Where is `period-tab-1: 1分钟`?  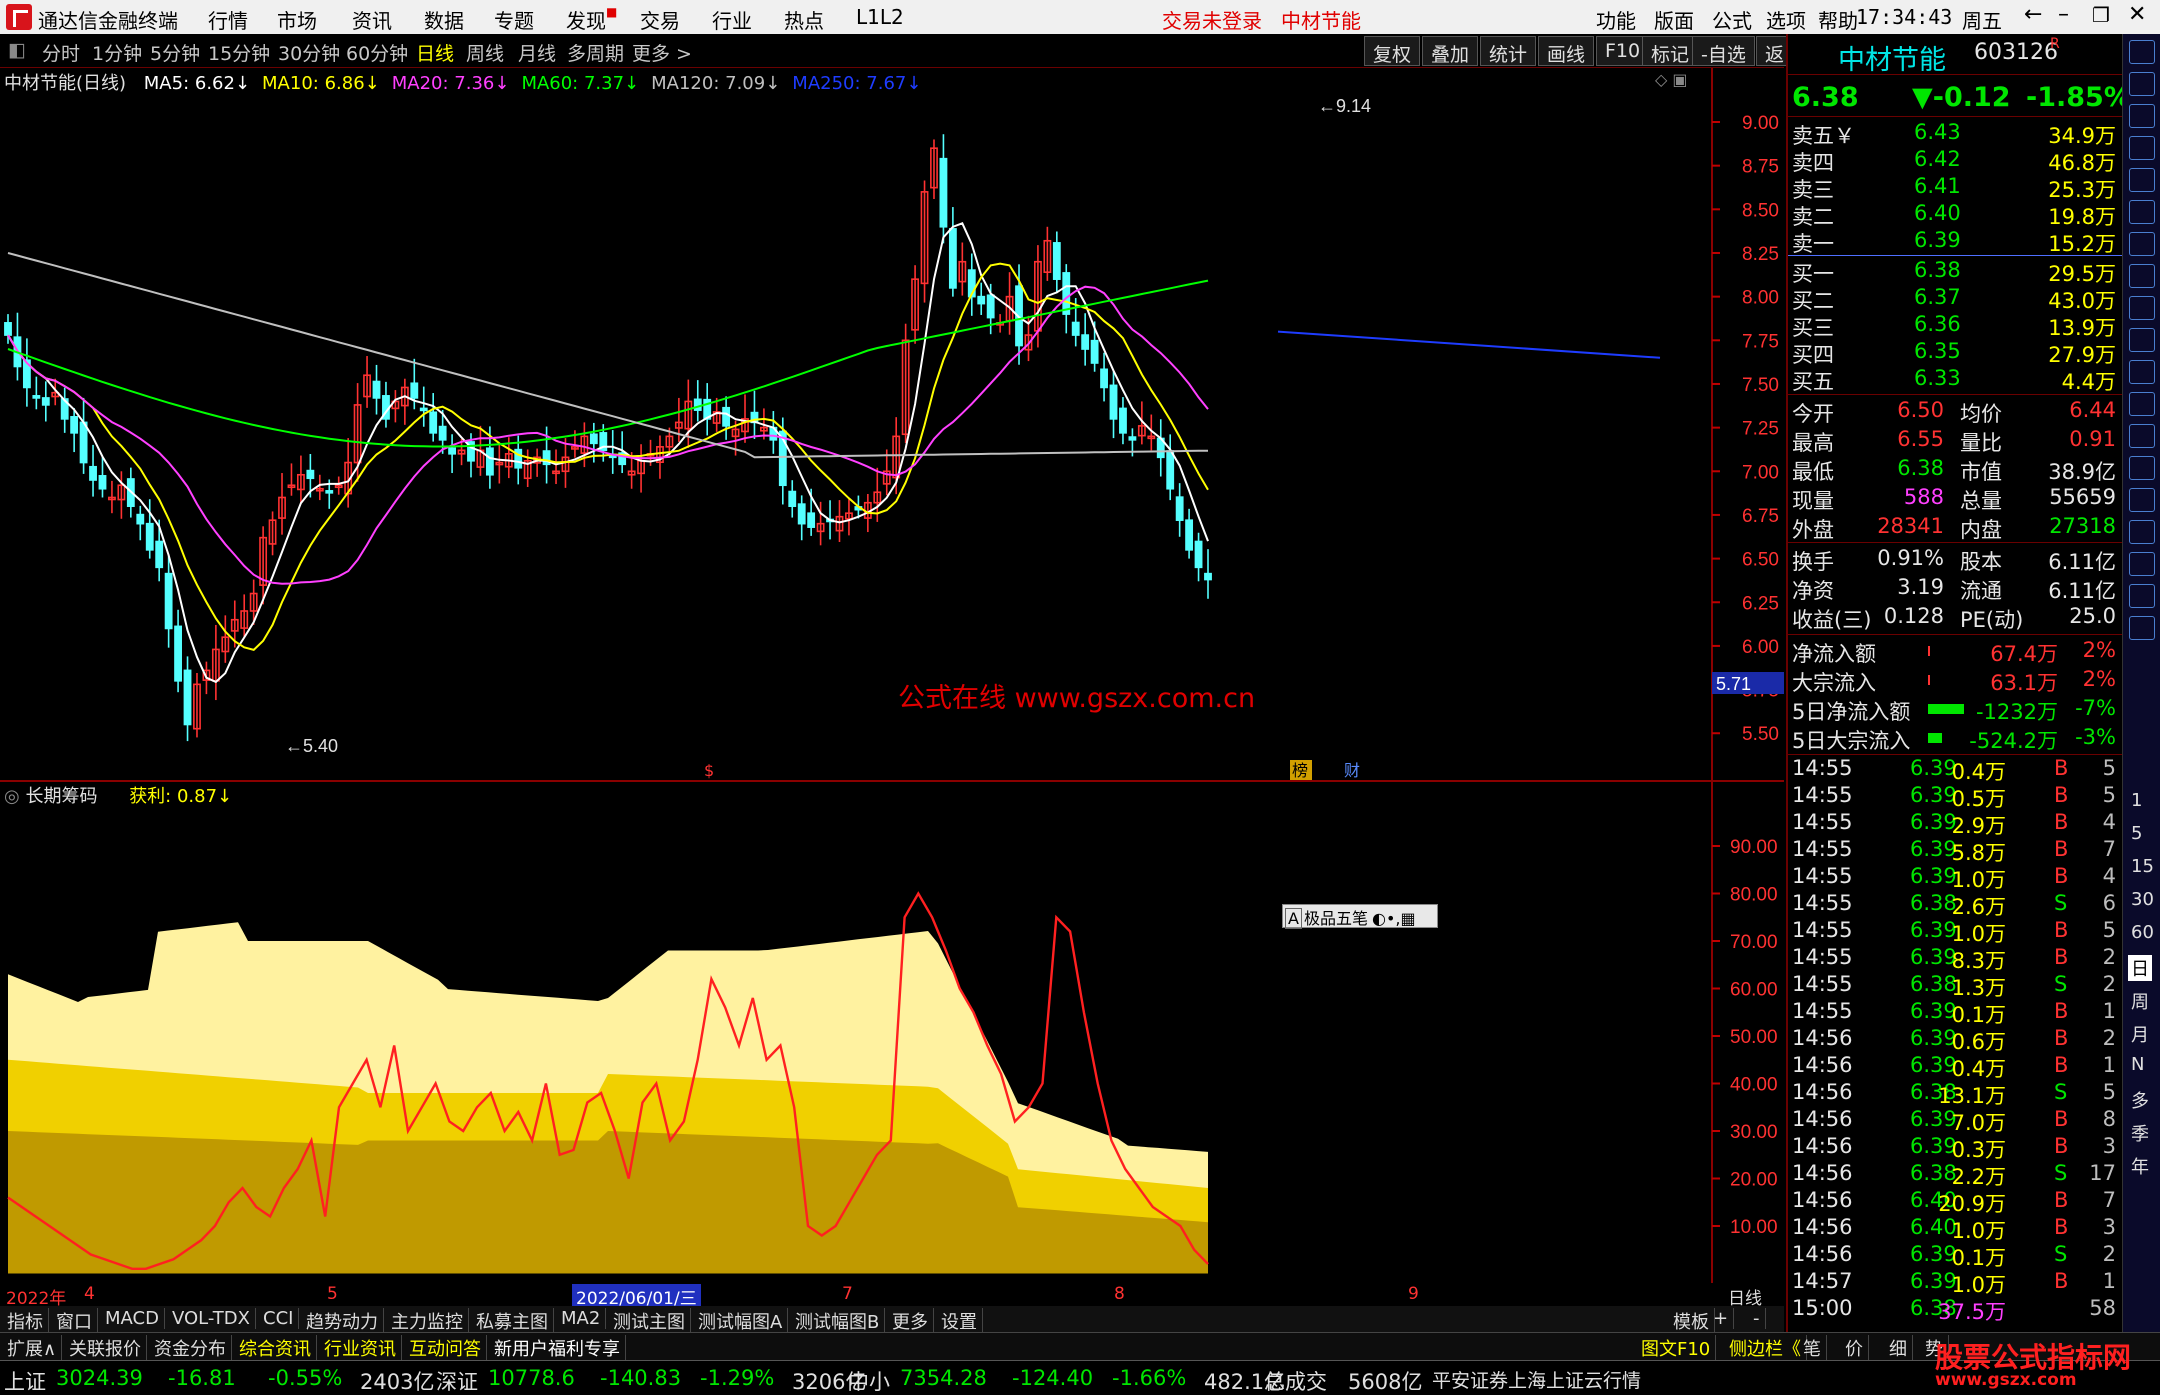 period-tab-1: 1分钟 is located at coordinates (117, 52).